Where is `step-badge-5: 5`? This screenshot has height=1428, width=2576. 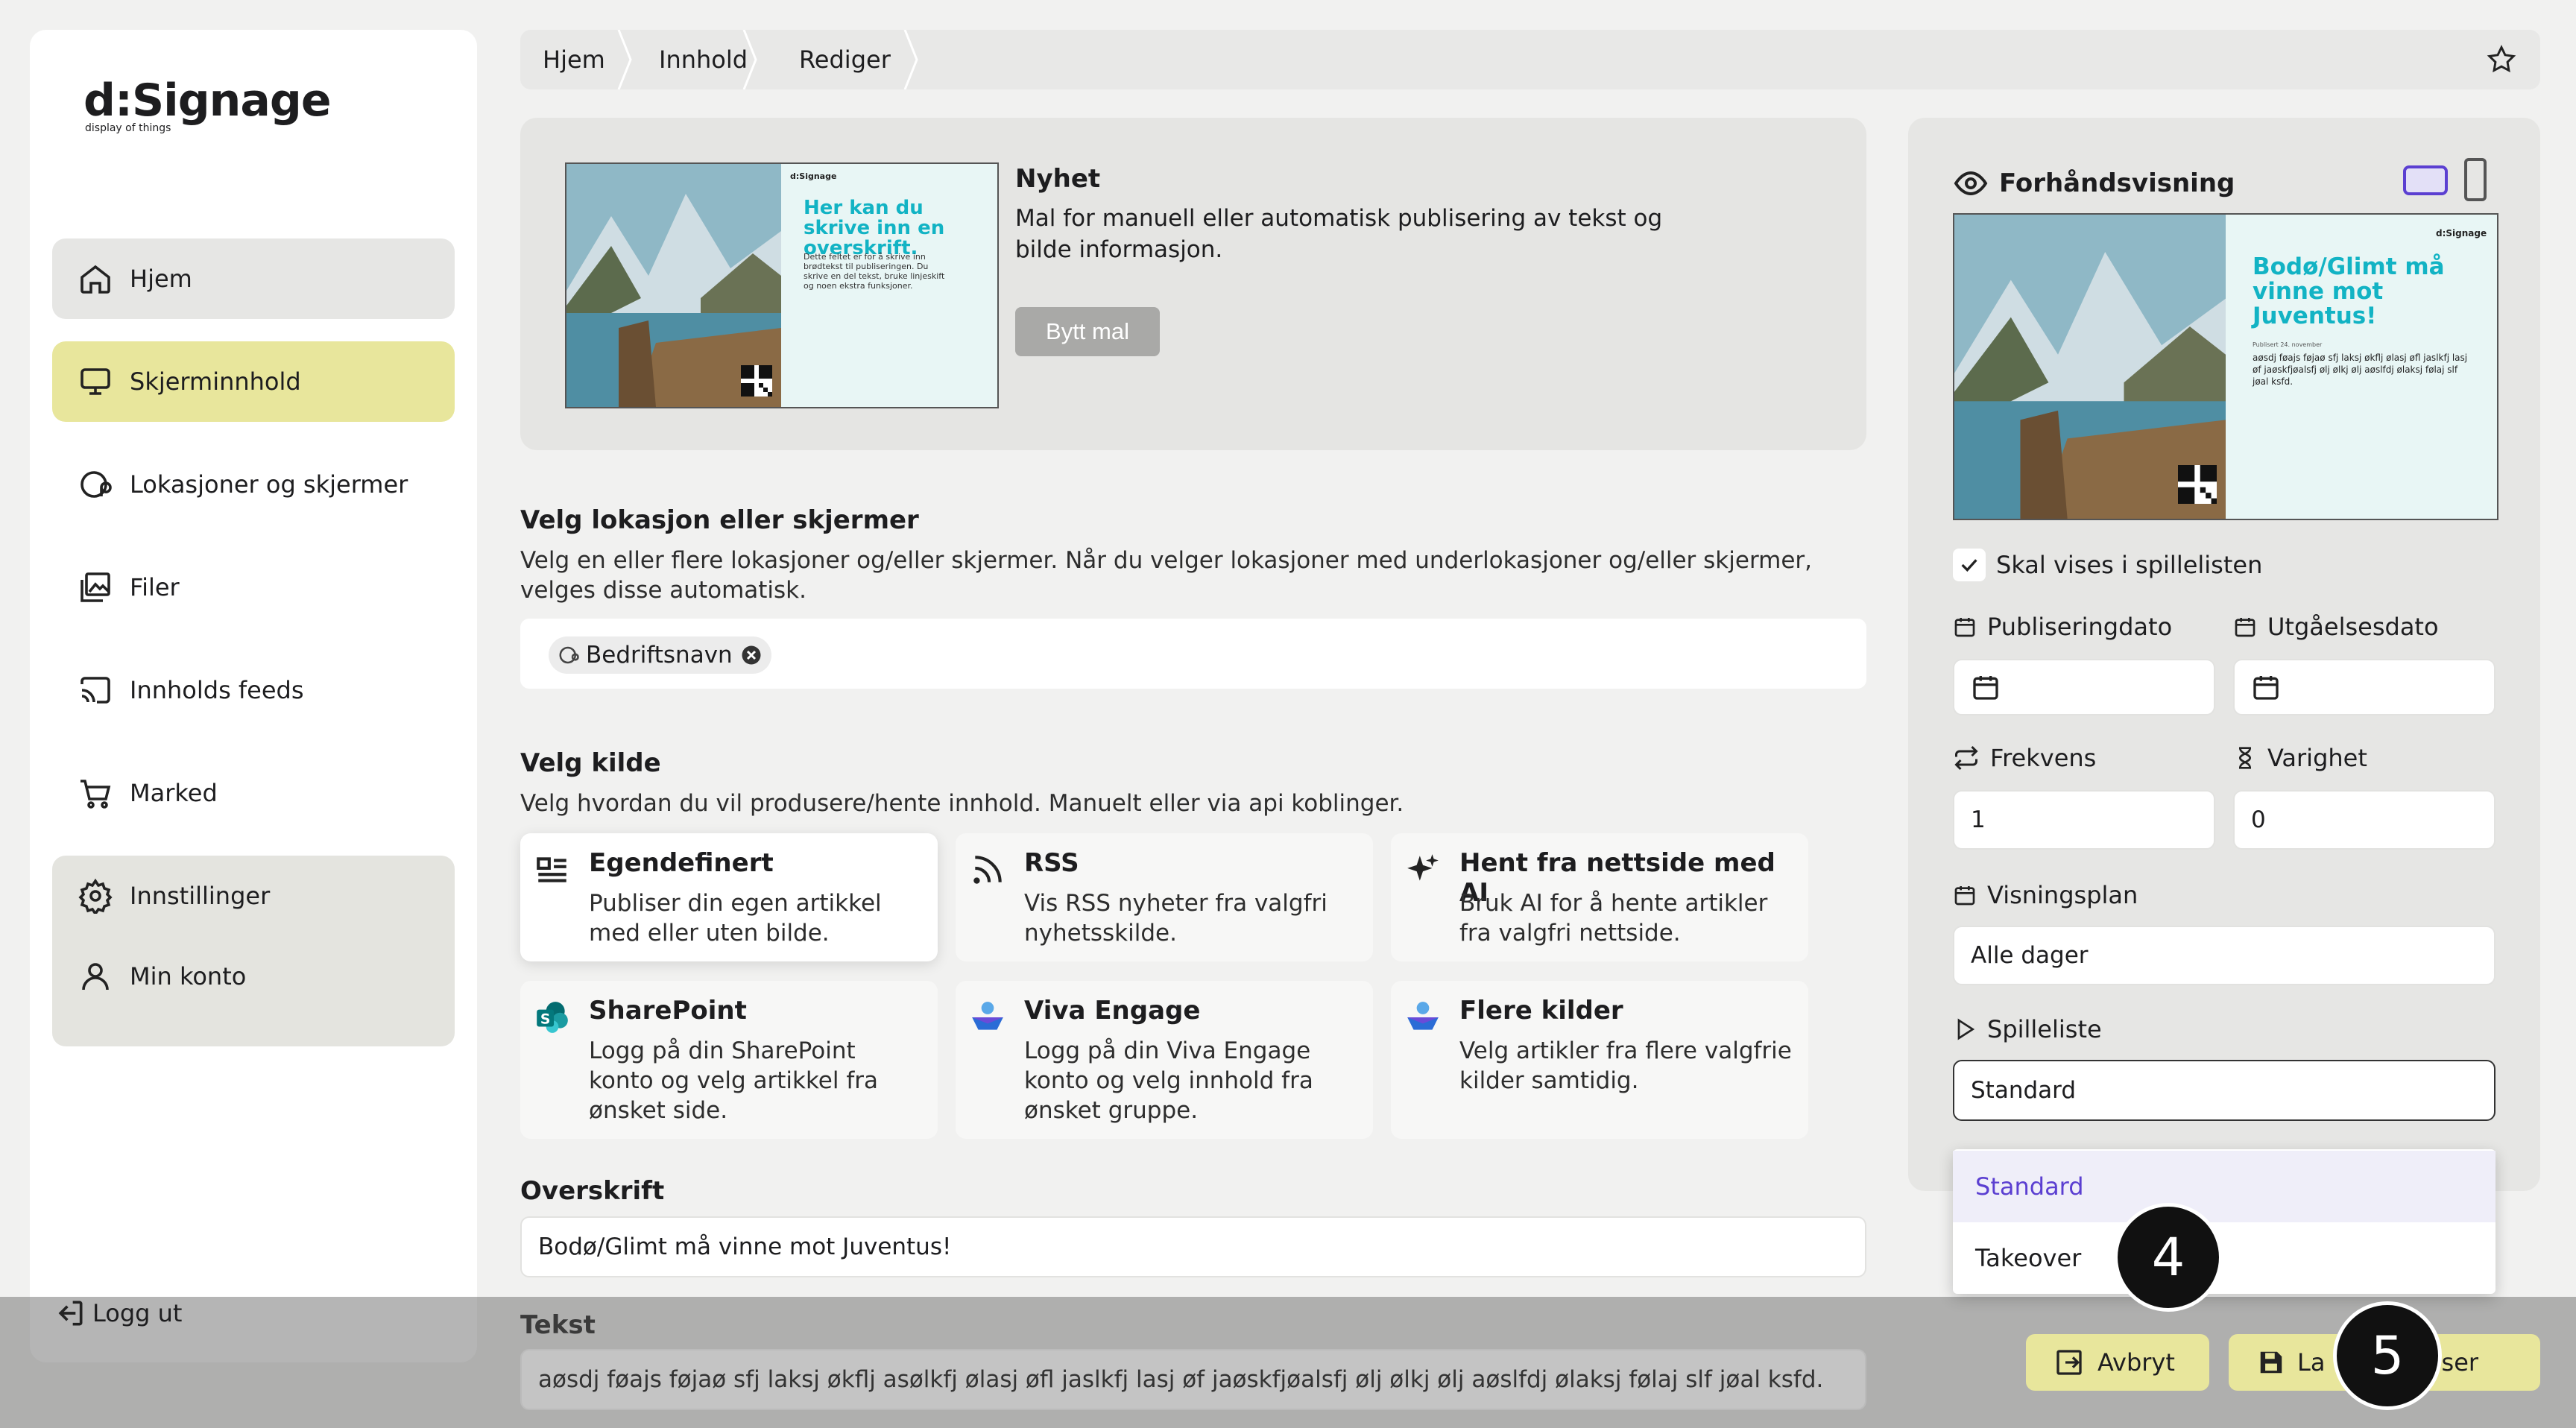
step-badge-5: 5 is located at coordinates (2388, 1355).